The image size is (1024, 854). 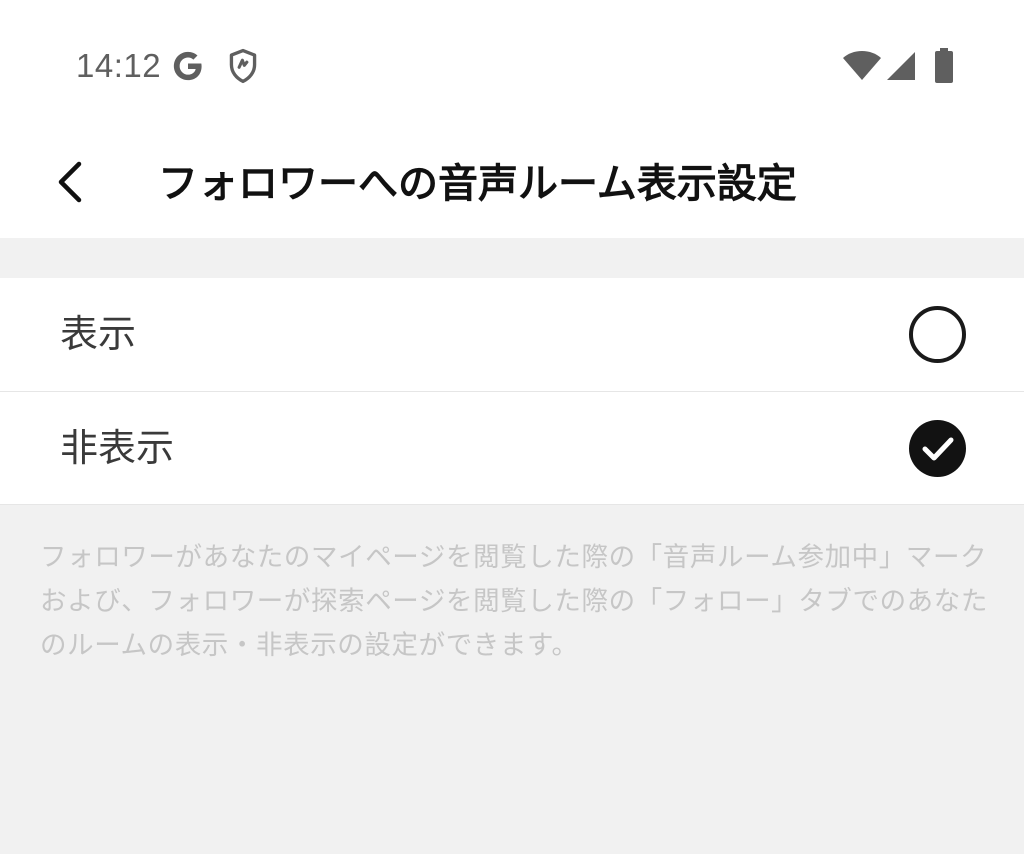 I want to click on option-hide-radio, so click(x=937, y=448).